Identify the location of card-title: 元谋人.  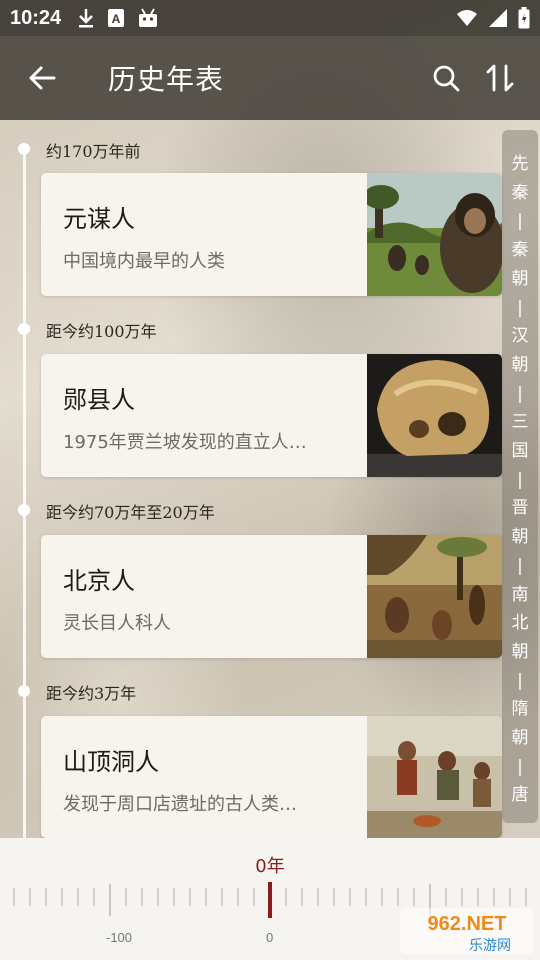
(99, 219).